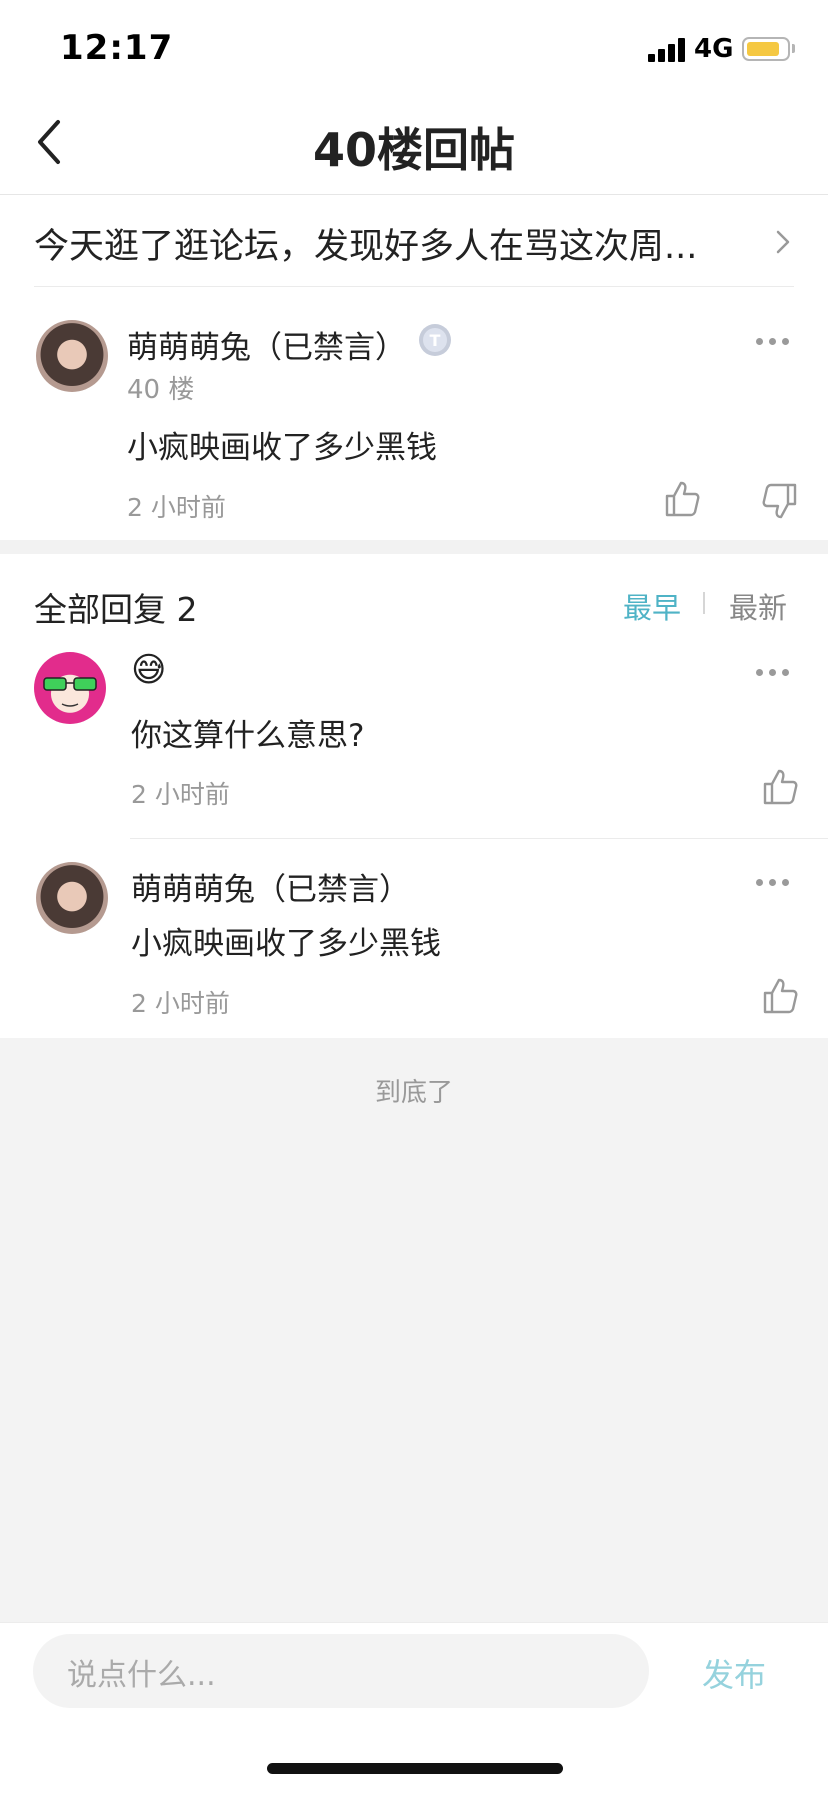 The image size is (828, 1794). I want to click on reply-content: 你这算什么意思?, so click(248, 736).